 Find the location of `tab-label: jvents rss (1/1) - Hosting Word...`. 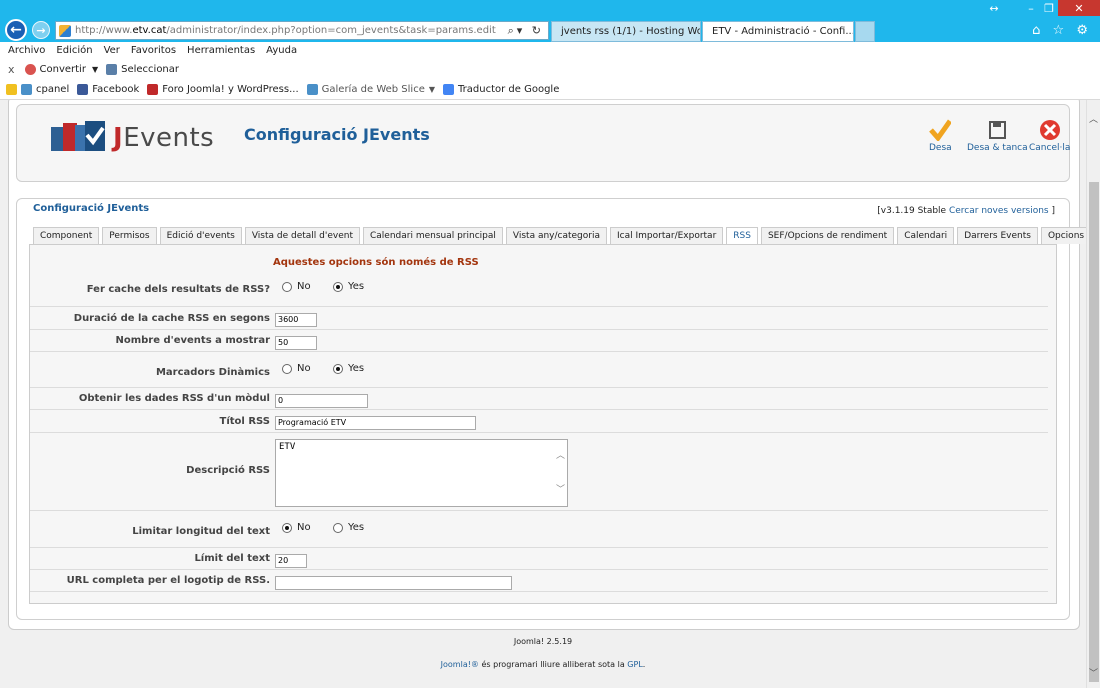

tab-label: jvents rss (1/1) - Hosting Word... is located at coordinates (630, 31).